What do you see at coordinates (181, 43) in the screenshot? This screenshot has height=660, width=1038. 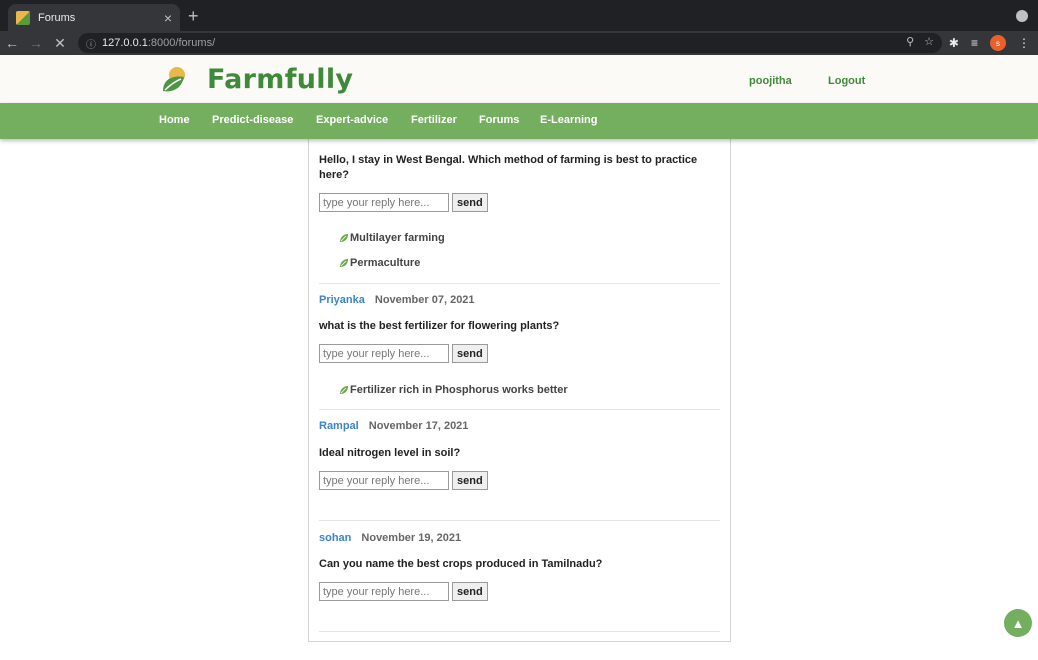 I see `url-path: :8000/forums/` at bounding box center [181, 43].